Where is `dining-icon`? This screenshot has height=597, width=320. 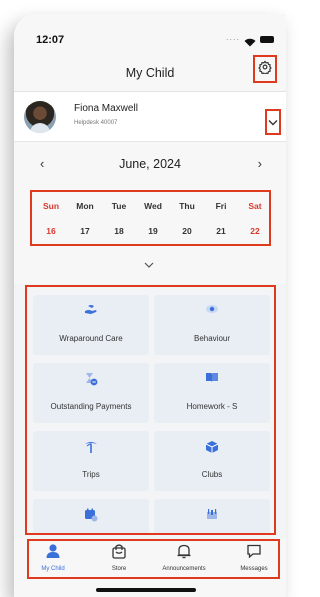
dining-icon is located at coordinates (212, 514).